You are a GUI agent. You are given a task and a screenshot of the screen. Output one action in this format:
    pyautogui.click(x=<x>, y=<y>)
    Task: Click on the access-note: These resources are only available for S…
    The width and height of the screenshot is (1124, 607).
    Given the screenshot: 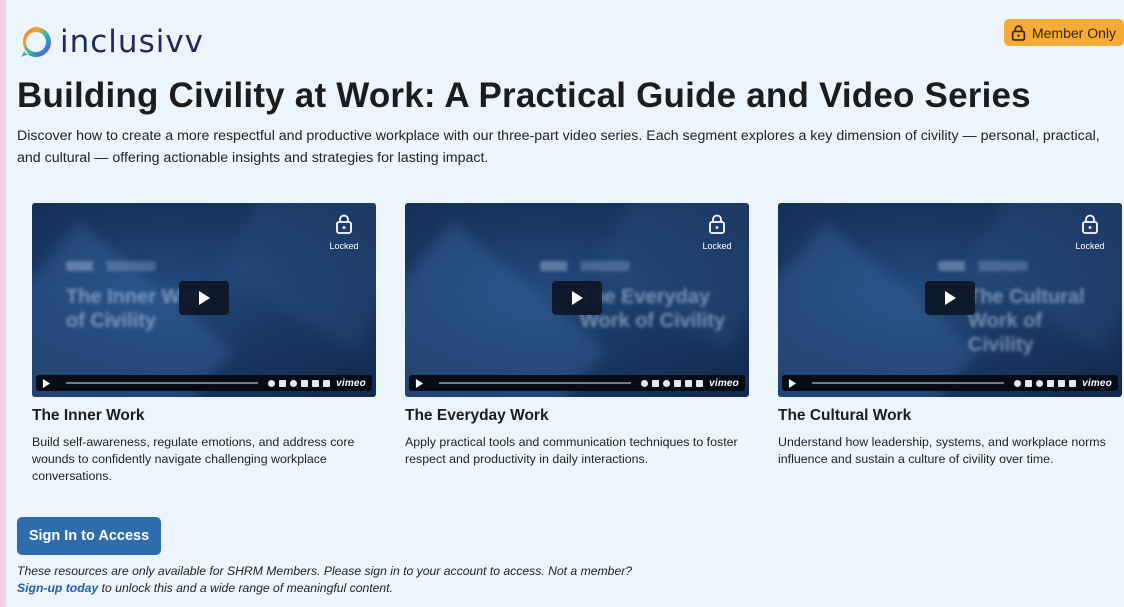 What is the action you would take?
    pyautogui.click(x=427, y=580)
    